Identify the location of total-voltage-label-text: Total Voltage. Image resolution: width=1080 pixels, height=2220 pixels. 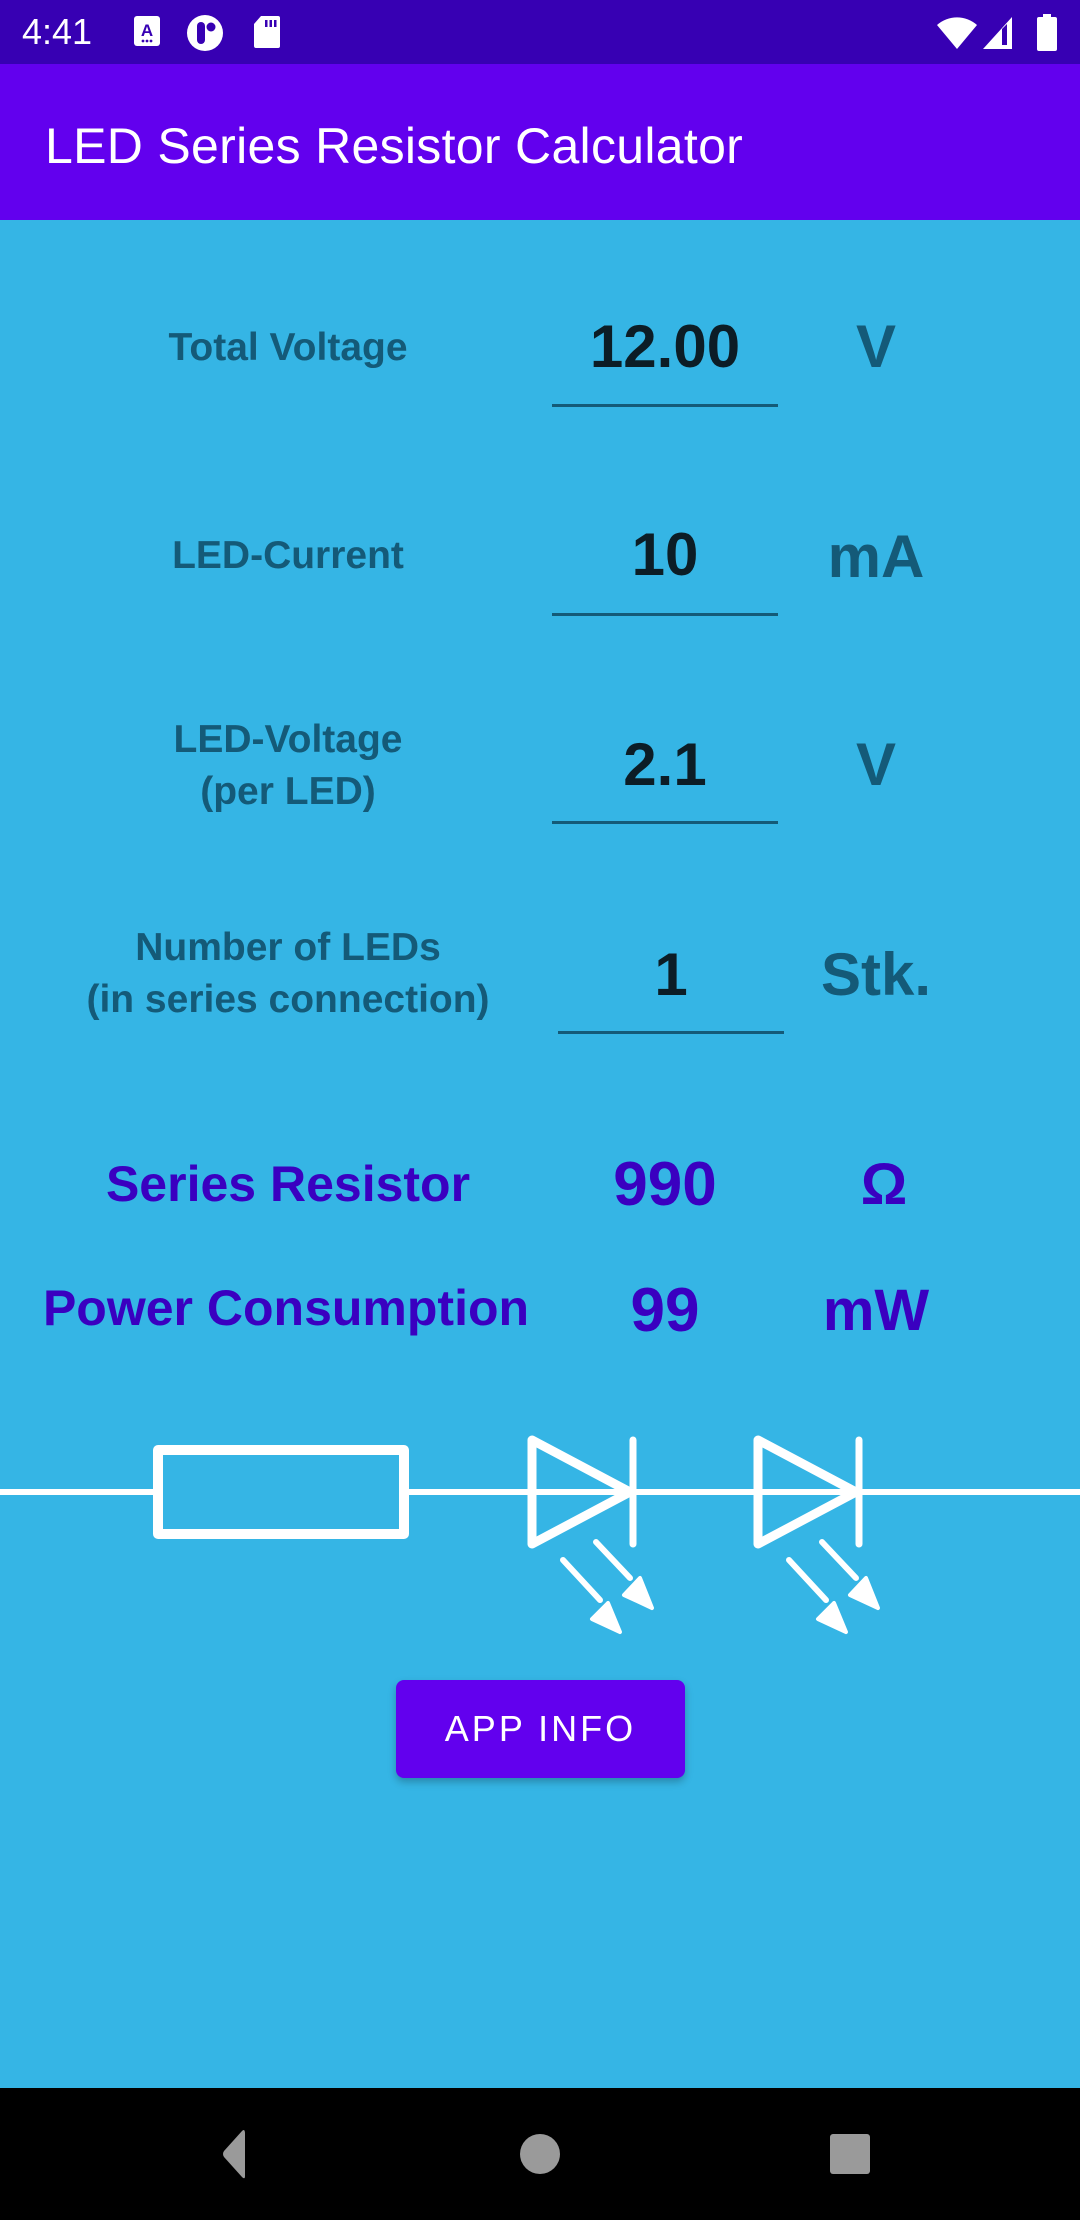
(288, 347).